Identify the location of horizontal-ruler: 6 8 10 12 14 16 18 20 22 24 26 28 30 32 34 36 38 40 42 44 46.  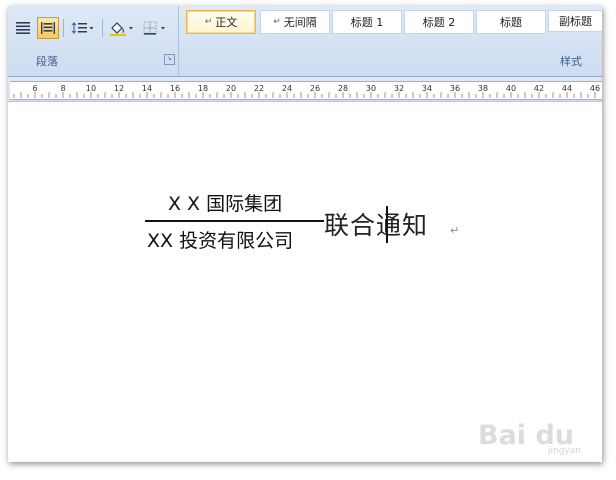
(306, 90).